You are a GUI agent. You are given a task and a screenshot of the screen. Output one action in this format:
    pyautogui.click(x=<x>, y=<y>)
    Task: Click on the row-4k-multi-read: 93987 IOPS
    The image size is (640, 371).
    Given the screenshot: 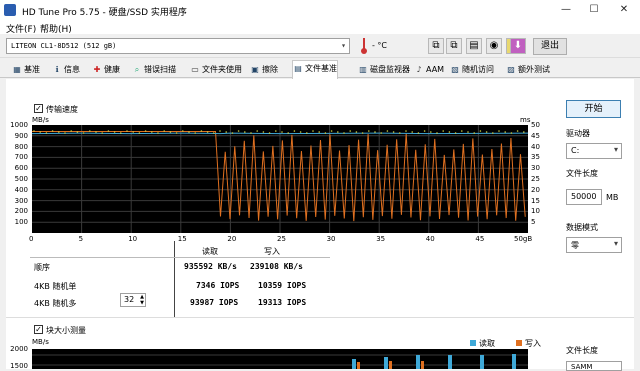 What is the action you would take?
    pyautogui.click(x=214, y=302)
    